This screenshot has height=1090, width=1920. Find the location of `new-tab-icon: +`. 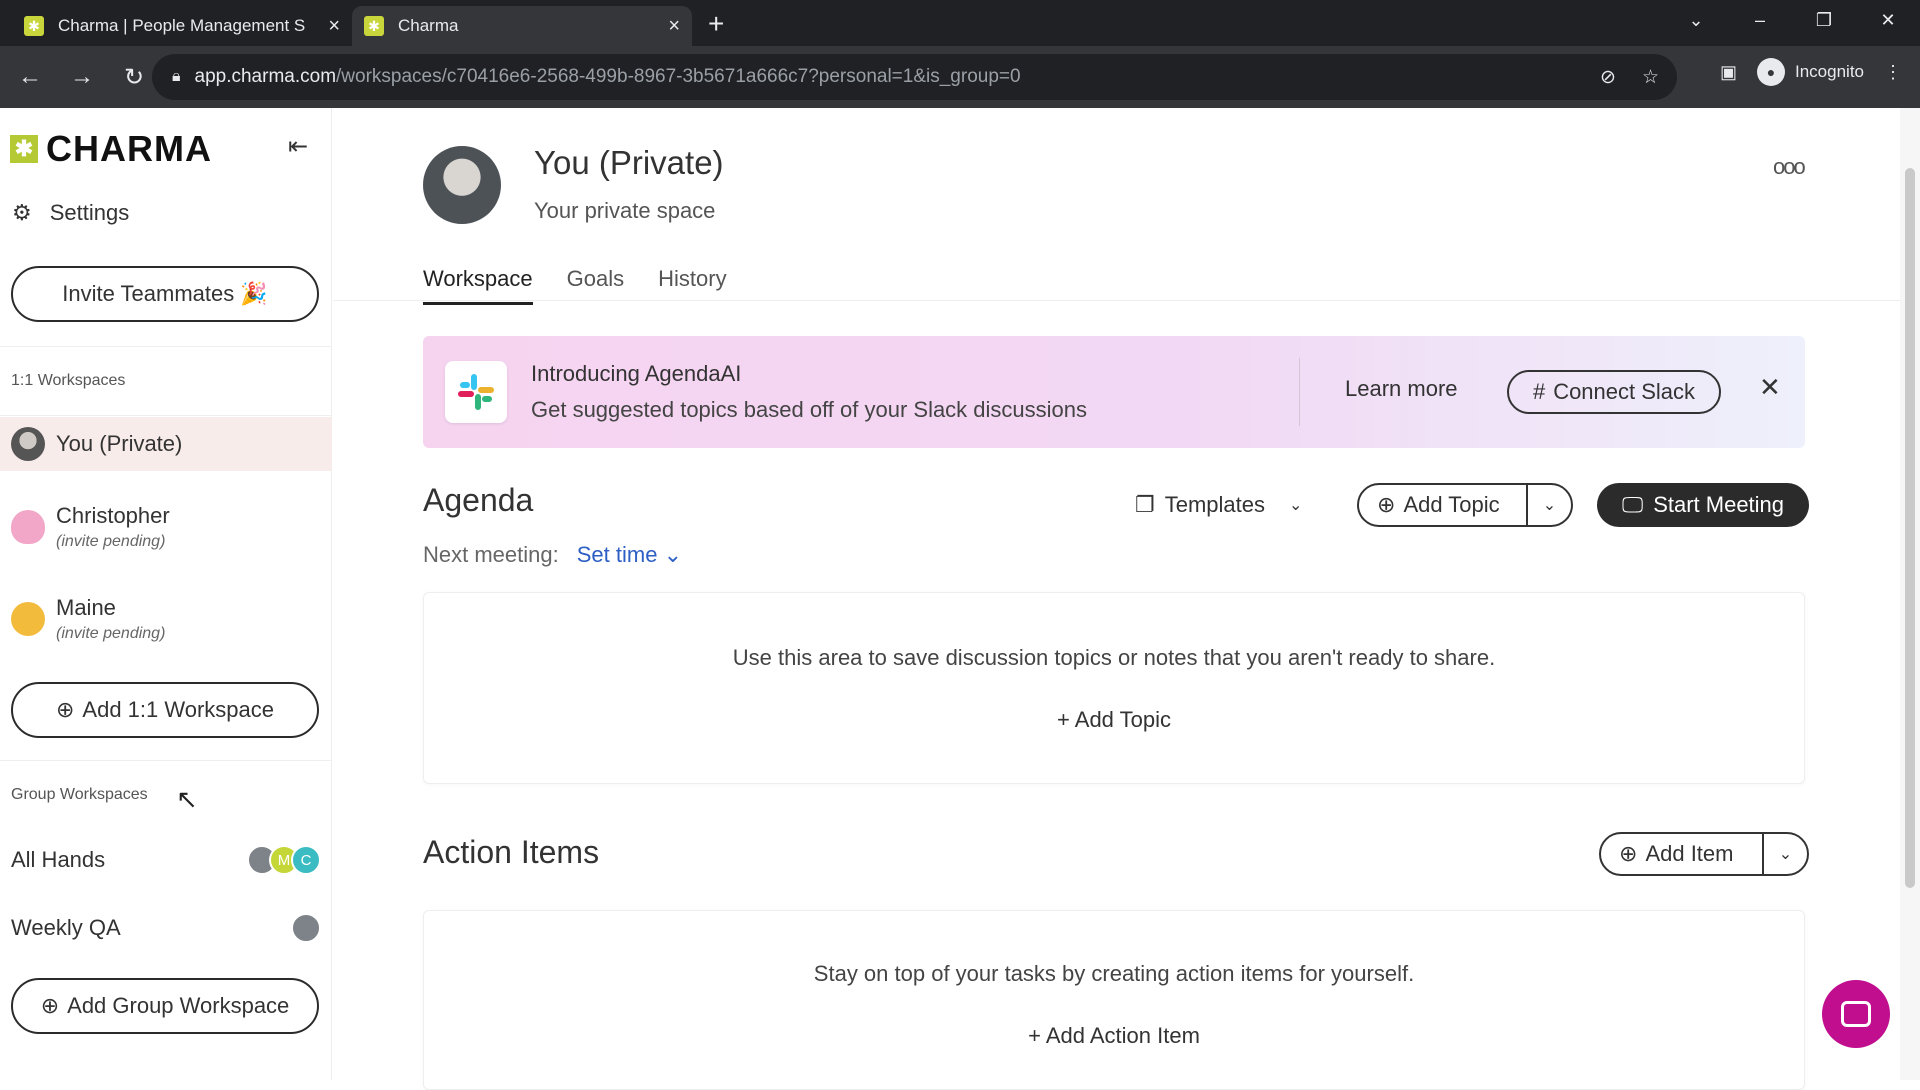

new-tab-icon: + is located at coordinates (716, 24).